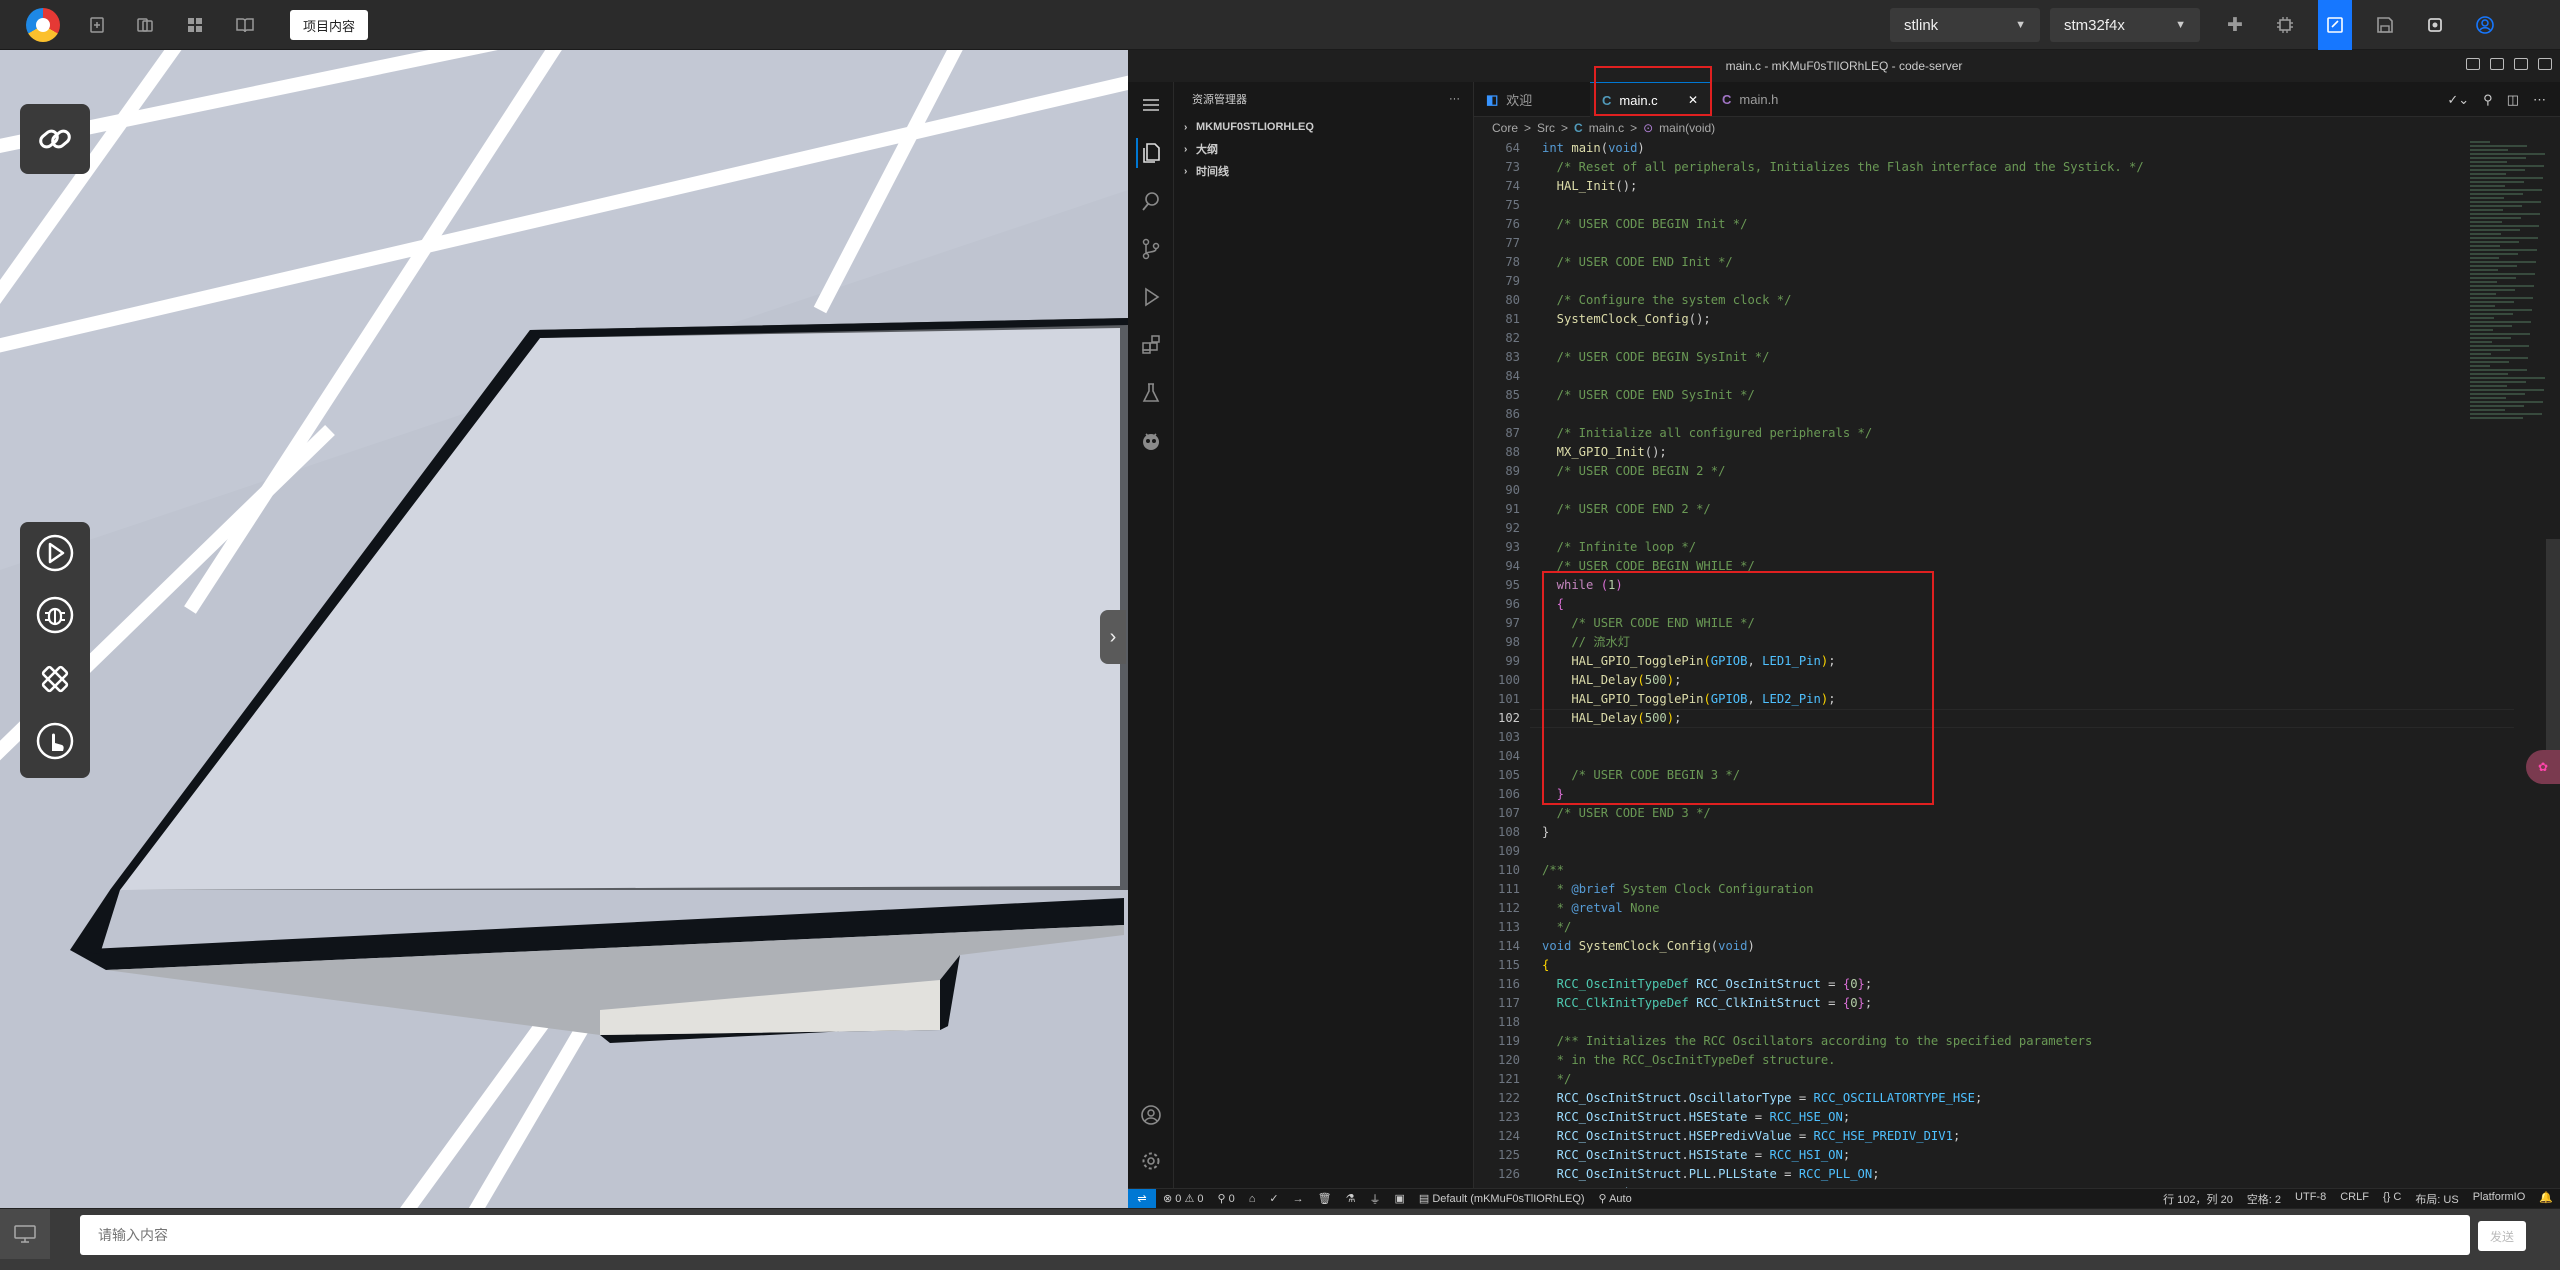 This screenshot has width=2560, height=1270. What do you see at coordinates (1994, 604) in the screenshot?
I see `code-line: 96 {` at bounding box center [1994, 604].